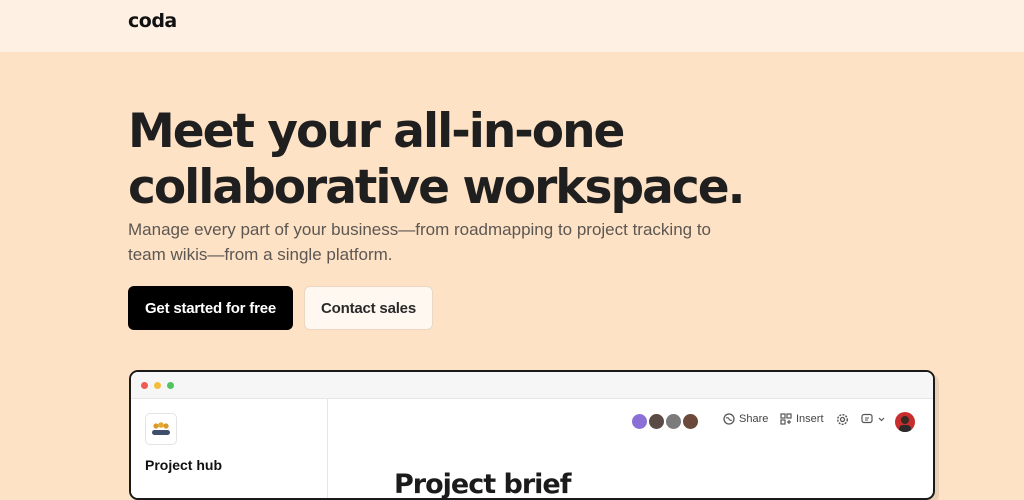  I want to click on comment-icon, so click(867, 418).